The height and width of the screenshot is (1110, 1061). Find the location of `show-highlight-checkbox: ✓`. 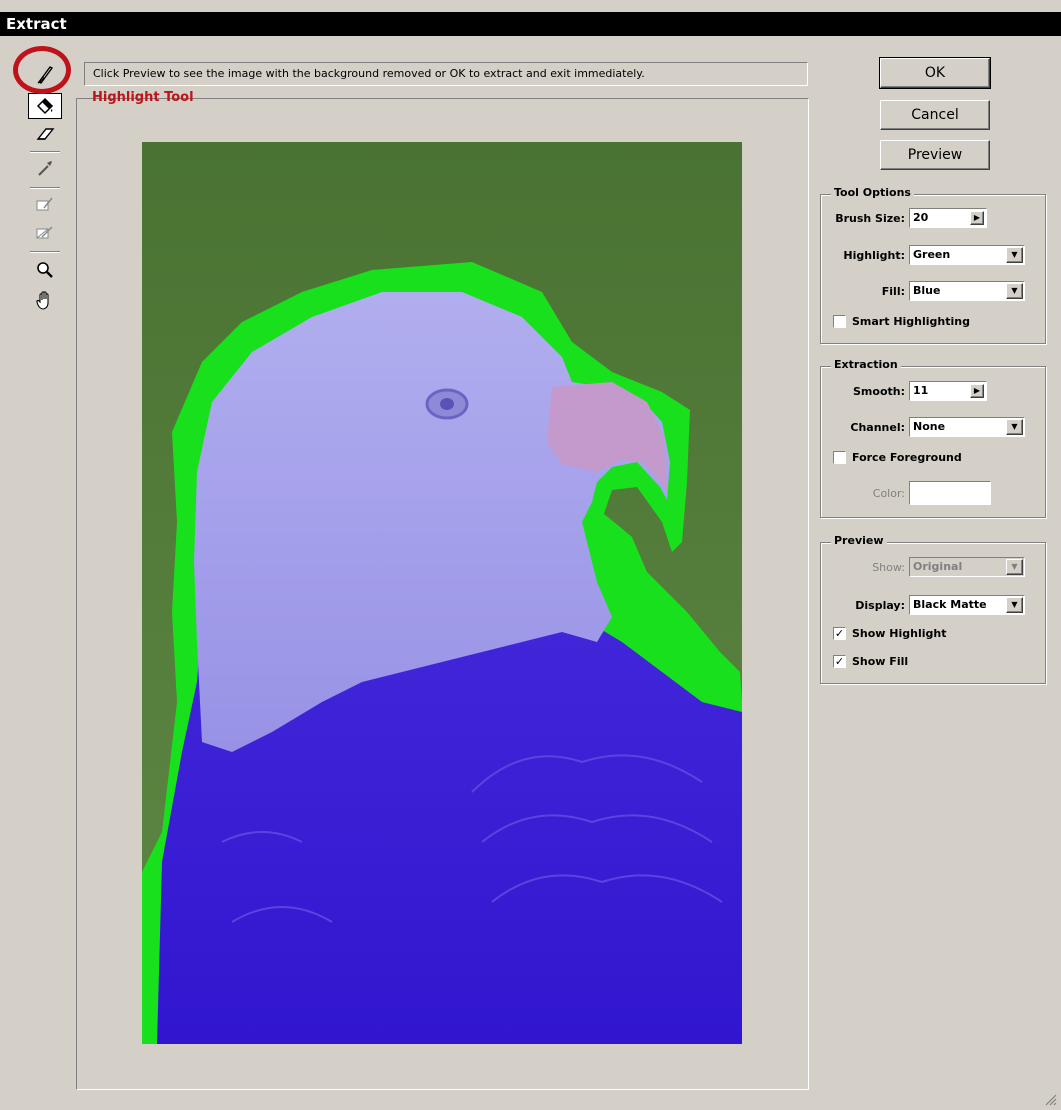

show-highlight-checkbox: ✓ is located at coordinates (839, 633).